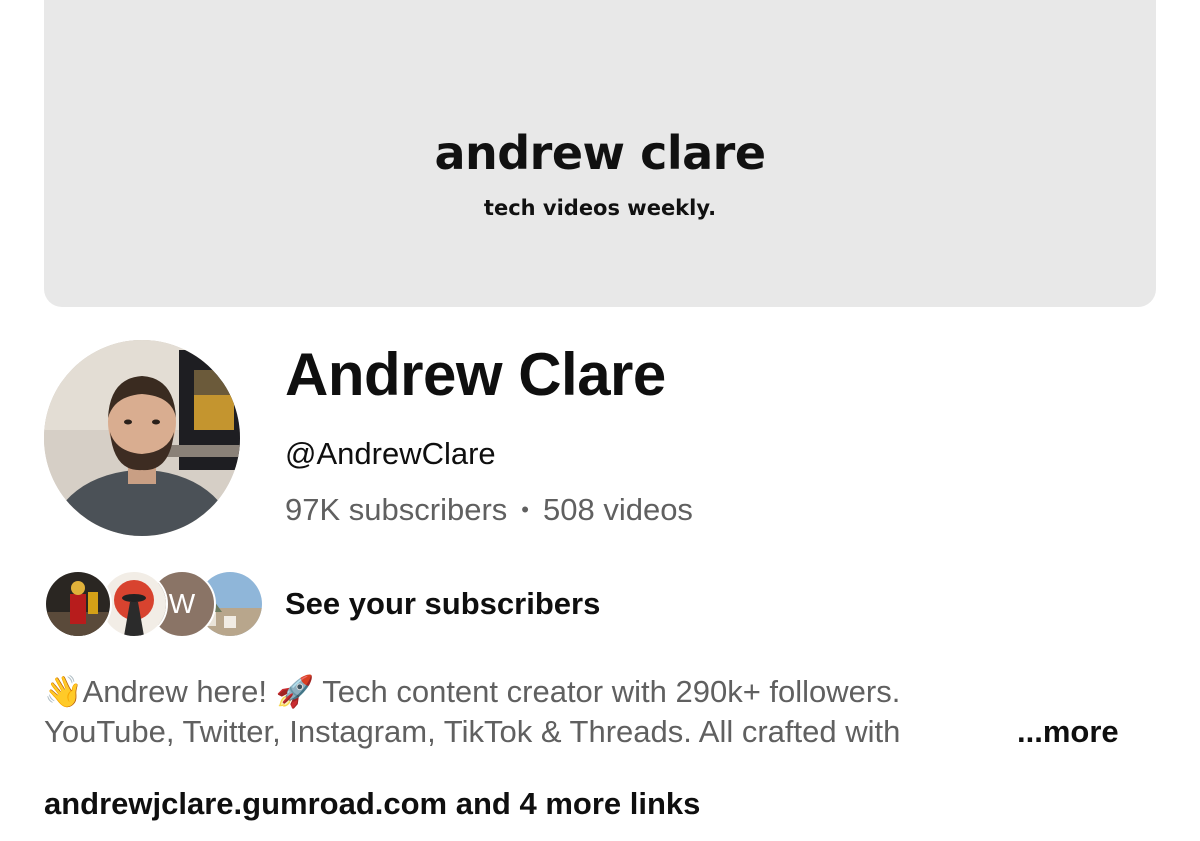 The height and width of the screenshot is (841, 1200). I want to click on channel-handle: @AndrewClare, so click(390, 453).